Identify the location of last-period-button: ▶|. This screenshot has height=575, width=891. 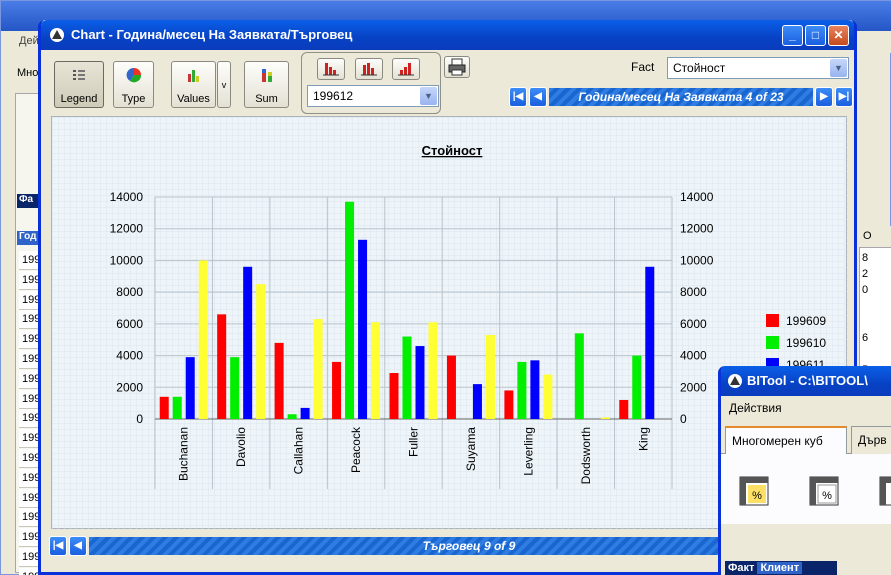
(844, 97).